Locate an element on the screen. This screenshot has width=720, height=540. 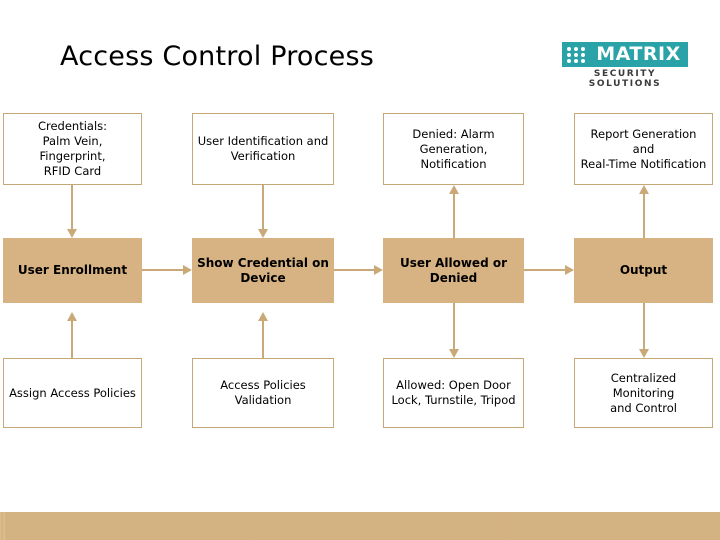
node-user-enrollment-label: User Enrollment is located at coordinates (72, 270).